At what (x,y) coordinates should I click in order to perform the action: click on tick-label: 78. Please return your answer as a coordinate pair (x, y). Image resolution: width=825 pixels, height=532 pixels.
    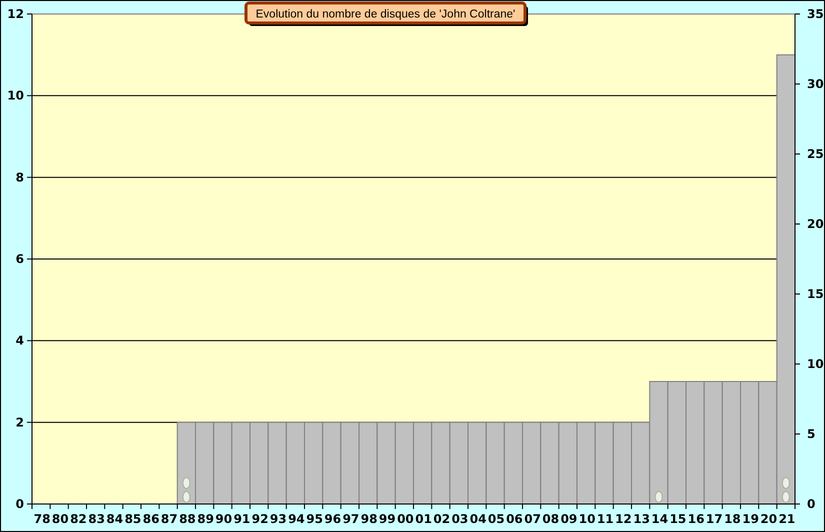
    Looking at the image, I should click on (42, 519).